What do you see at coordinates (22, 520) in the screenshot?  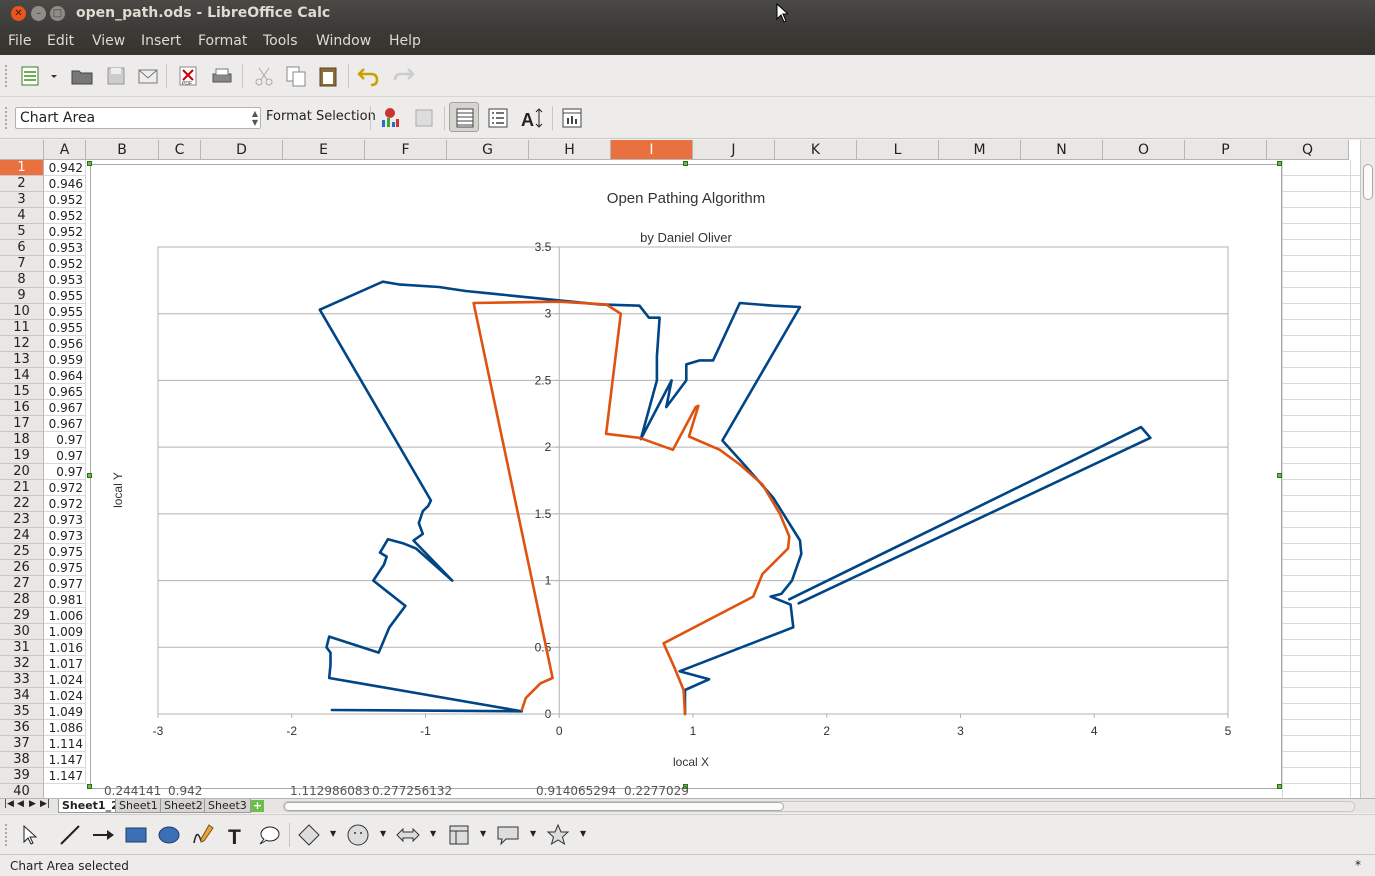 I see `row-header-23: 23` at bounding box center [22, 520].